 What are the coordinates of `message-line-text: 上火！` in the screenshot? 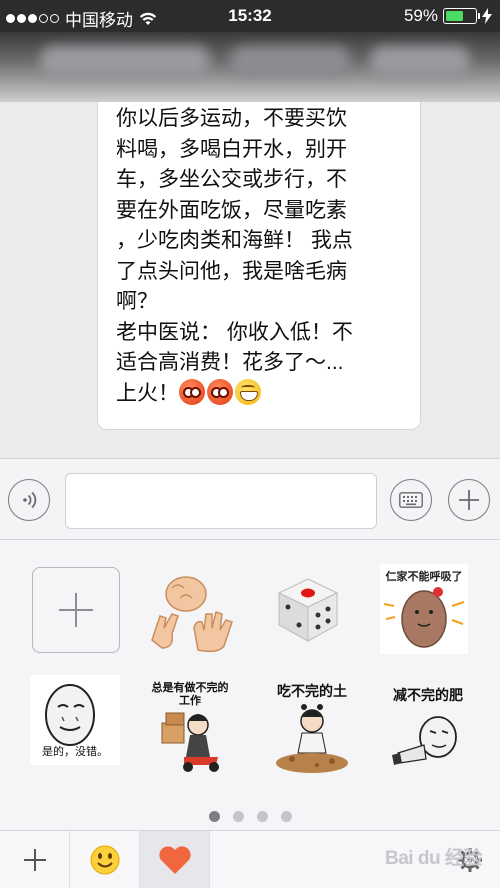 It's located at (147, 393).